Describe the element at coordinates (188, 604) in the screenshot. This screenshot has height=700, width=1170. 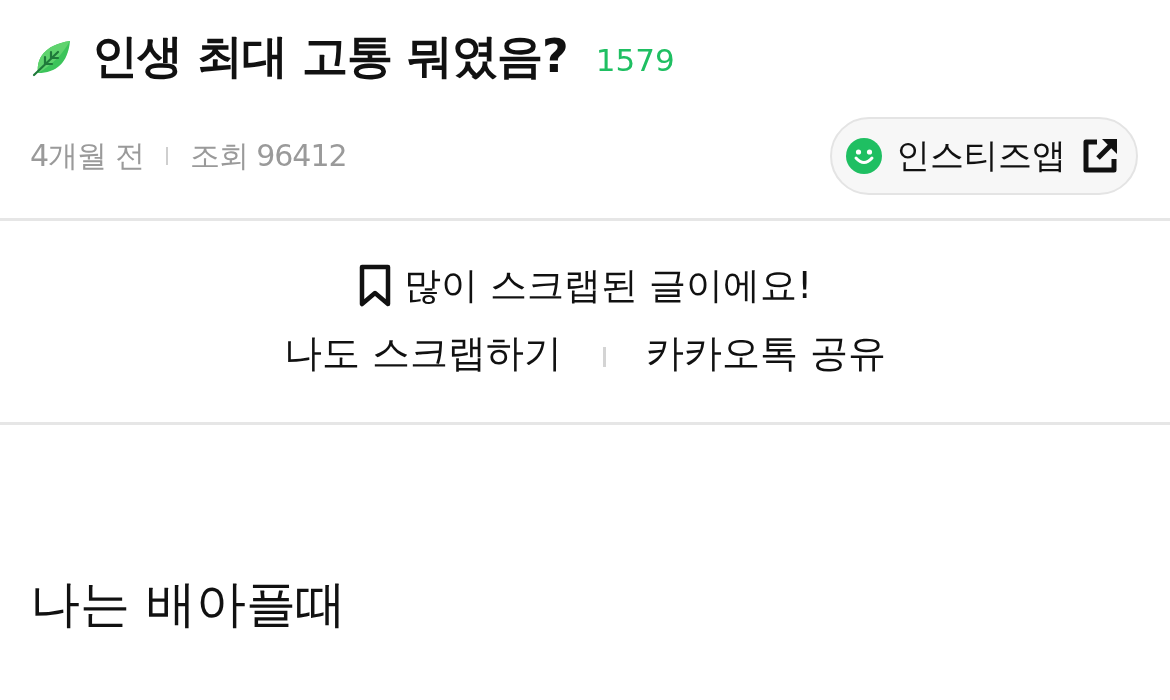
I see `post-body-text: 나는 배아플때` at that location.